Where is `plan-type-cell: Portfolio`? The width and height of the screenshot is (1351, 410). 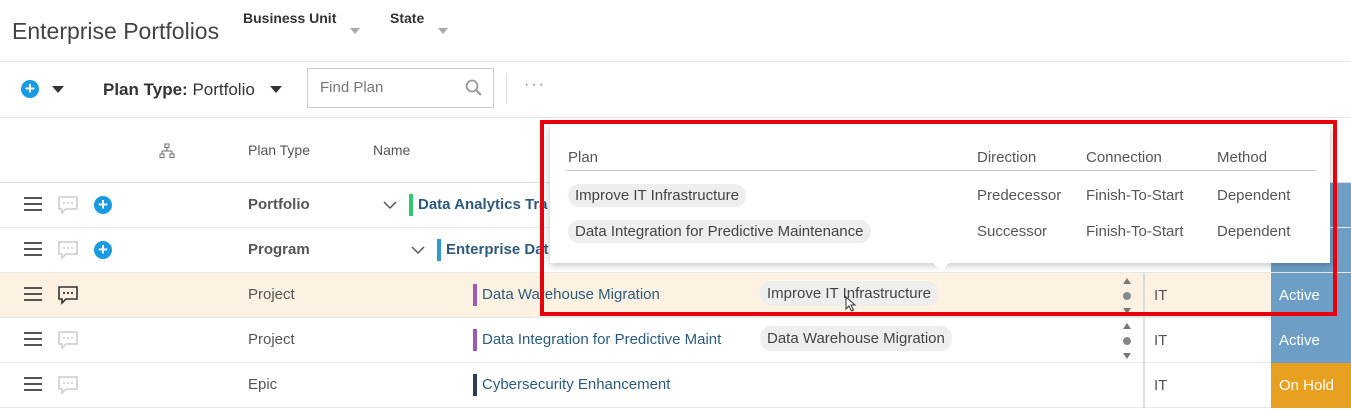
plan-type-cell: Portfolio is located at coordinates (279, 204).